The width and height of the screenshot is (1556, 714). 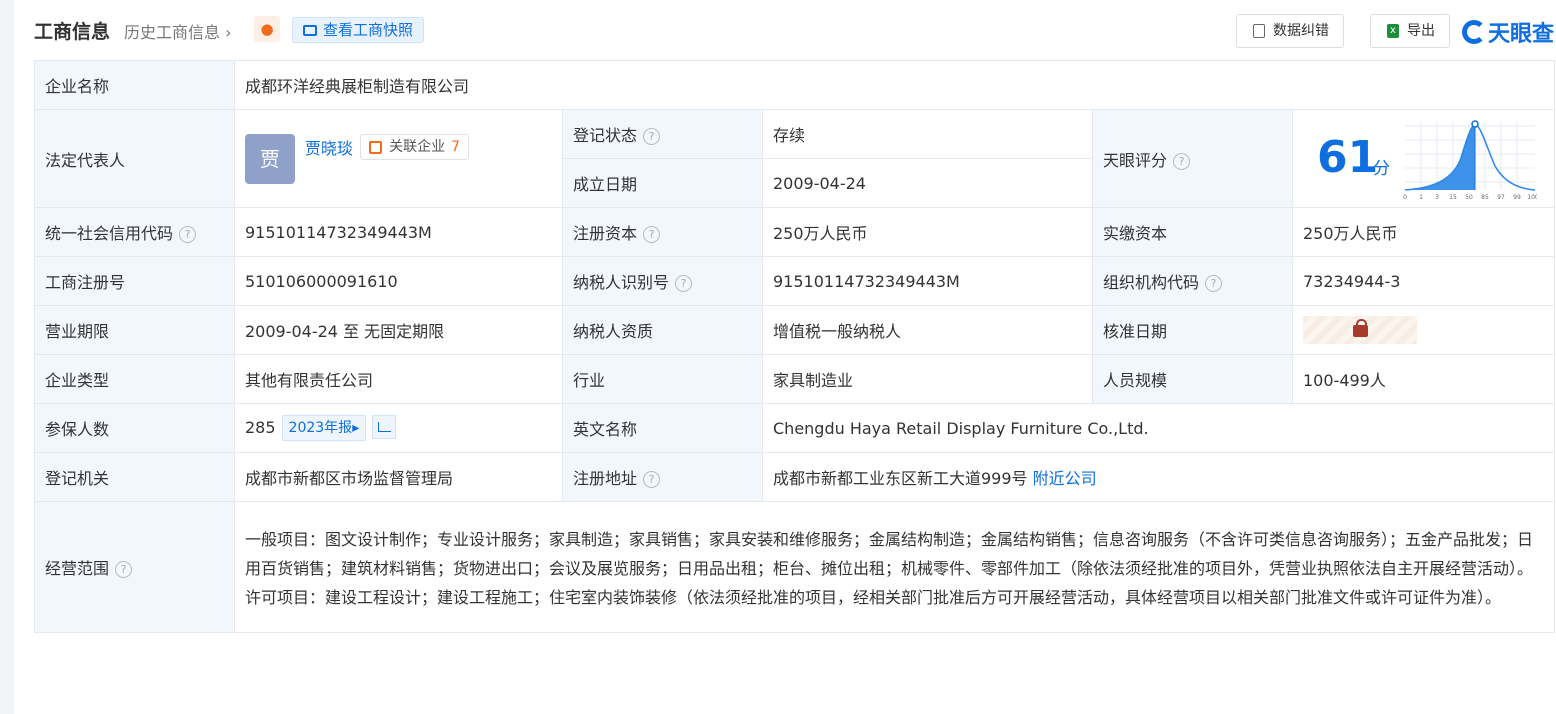 I want to click on avatar: 贾, so click(x=270, y=158).